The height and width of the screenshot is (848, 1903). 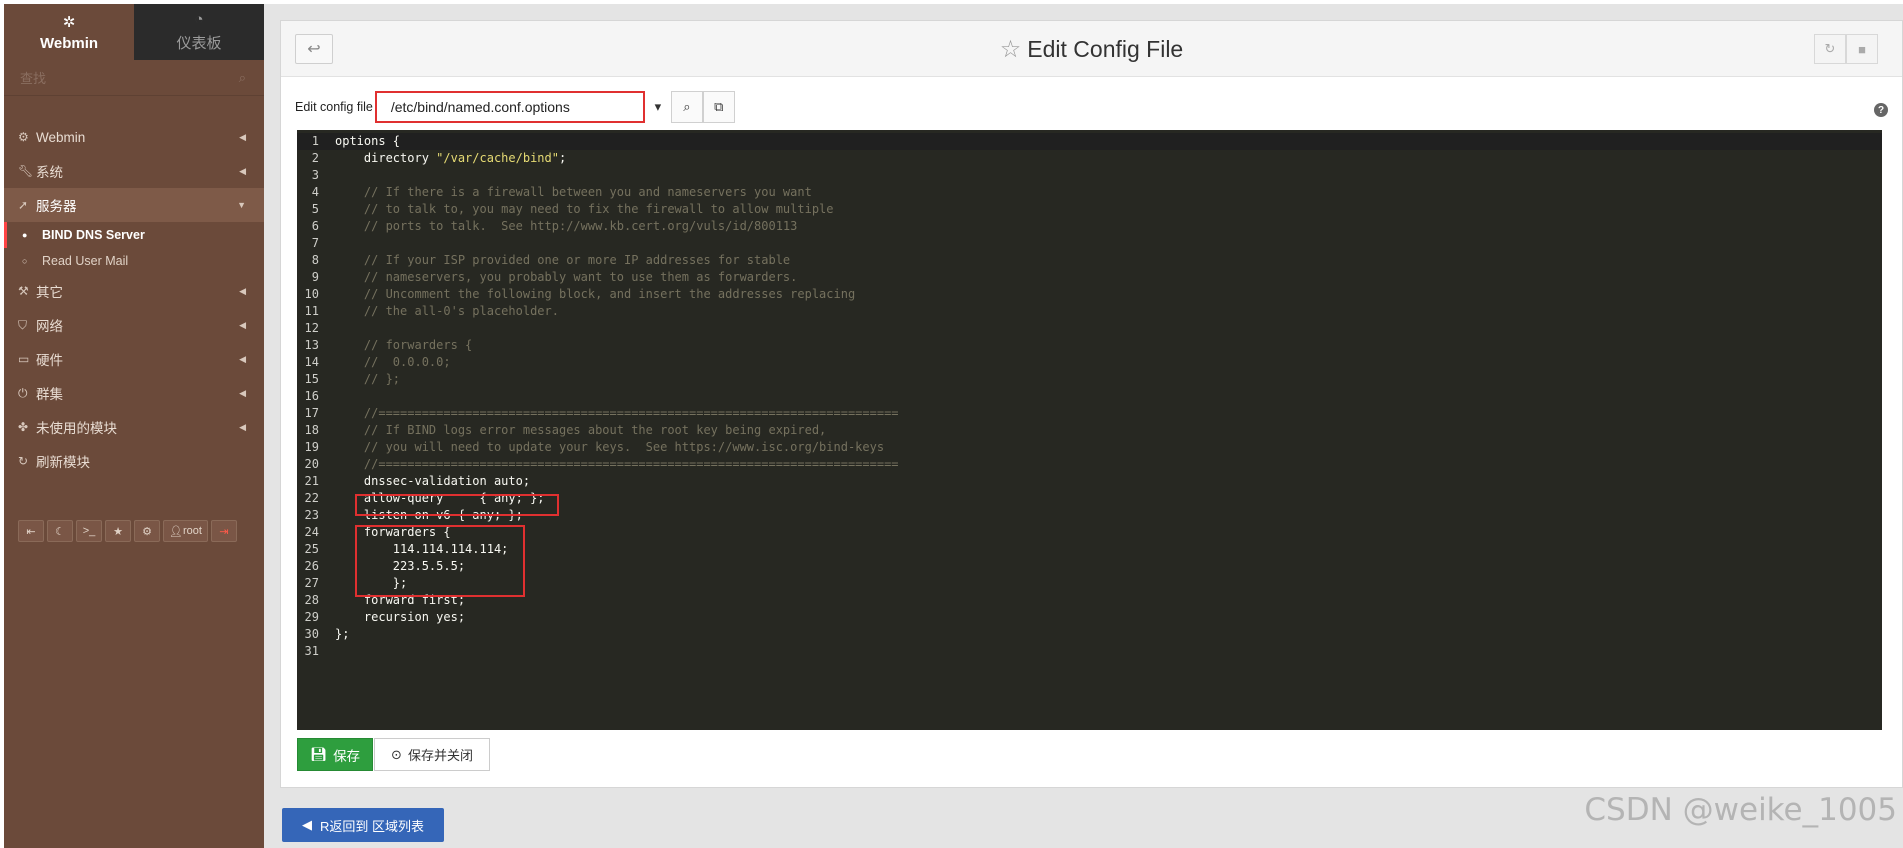 I want to click on user-button: 👤︎ root, so click(x=185, y=531).